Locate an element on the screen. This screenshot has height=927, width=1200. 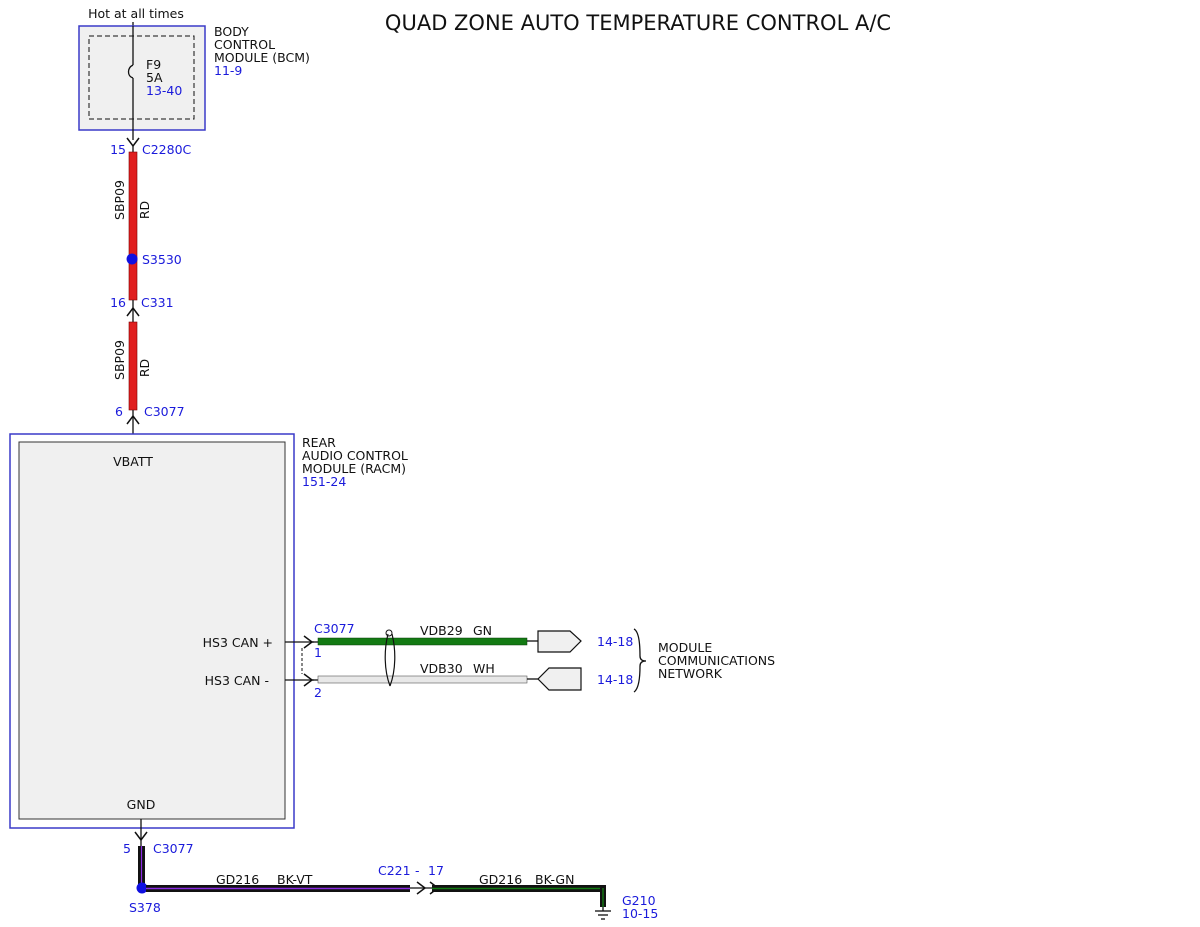
wire-vdb29 is located at coordinates (422, 641).